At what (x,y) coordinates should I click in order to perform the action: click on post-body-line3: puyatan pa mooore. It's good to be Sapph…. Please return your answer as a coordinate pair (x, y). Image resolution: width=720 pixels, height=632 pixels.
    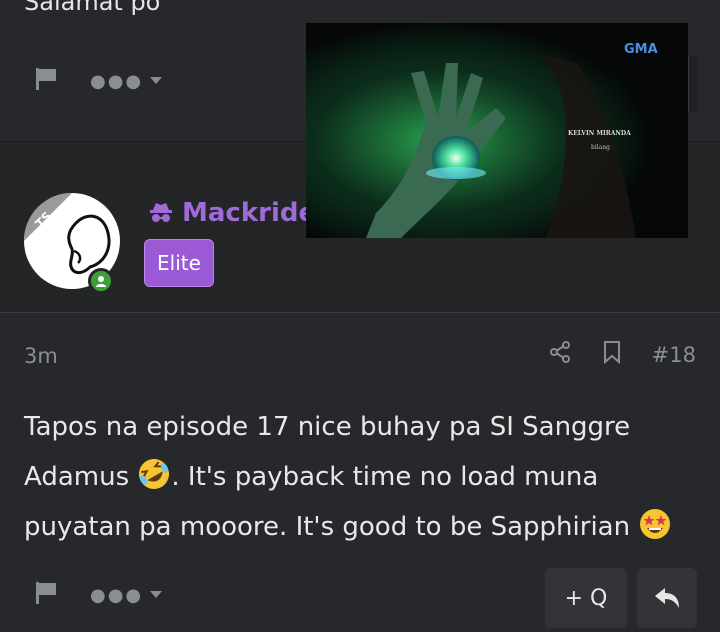
    Looking at the image, I should click on (364, 527).